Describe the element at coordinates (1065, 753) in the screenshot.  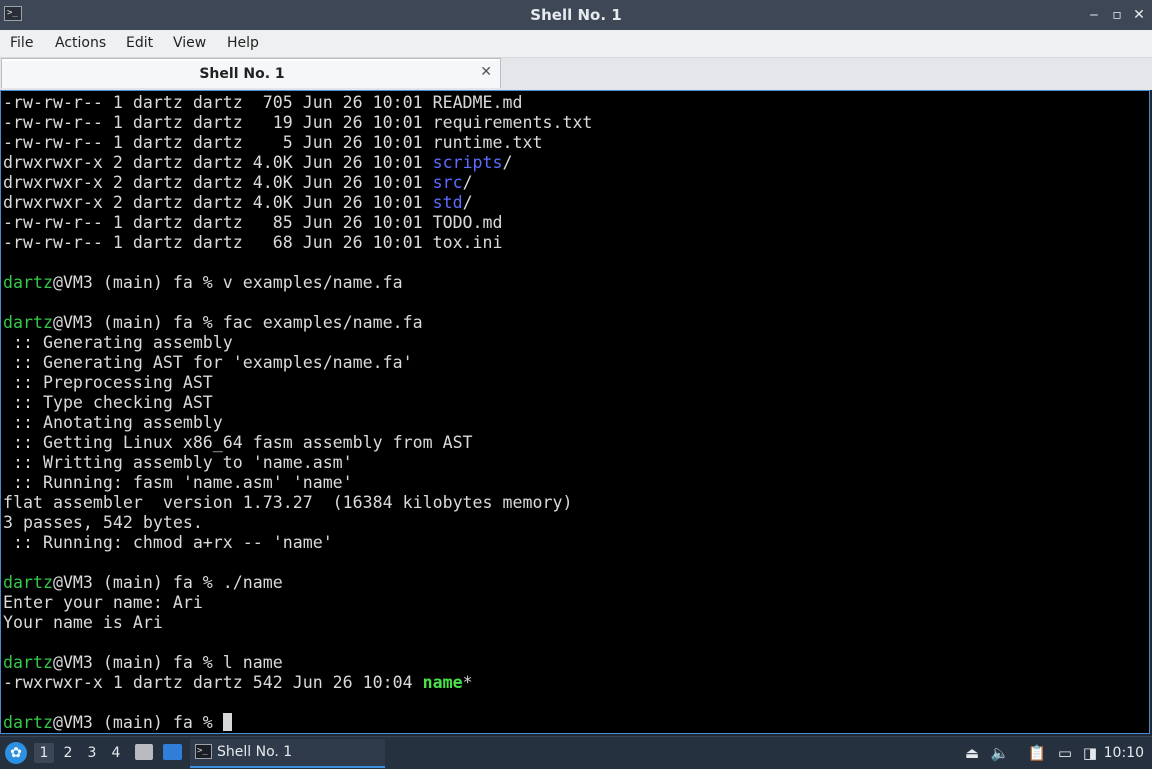
I see `network-icon: ▭` at that location.